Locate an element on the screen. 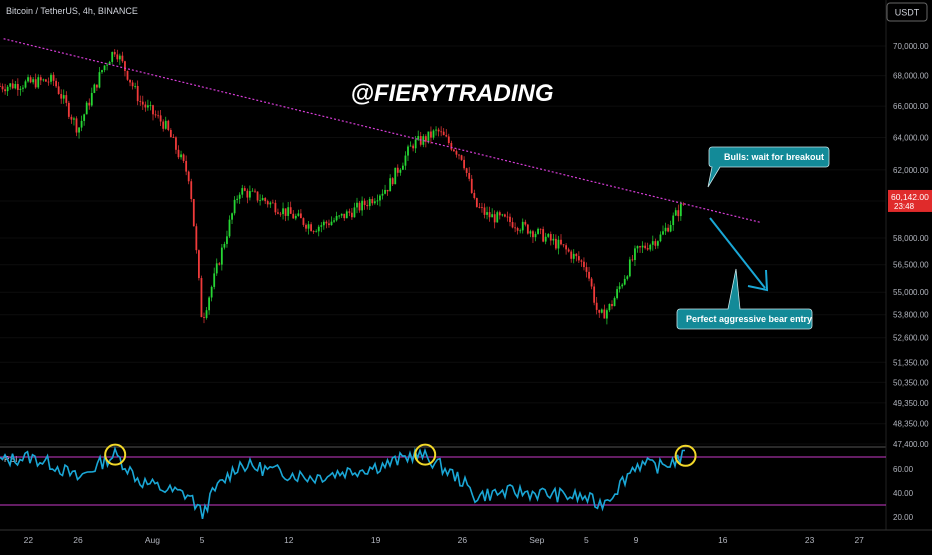 The width and height of the screenshot is (932, 555). symbol-title: Bitcoin / TetherUS, 4h, BINANCE is located at coordinates (72, 11).